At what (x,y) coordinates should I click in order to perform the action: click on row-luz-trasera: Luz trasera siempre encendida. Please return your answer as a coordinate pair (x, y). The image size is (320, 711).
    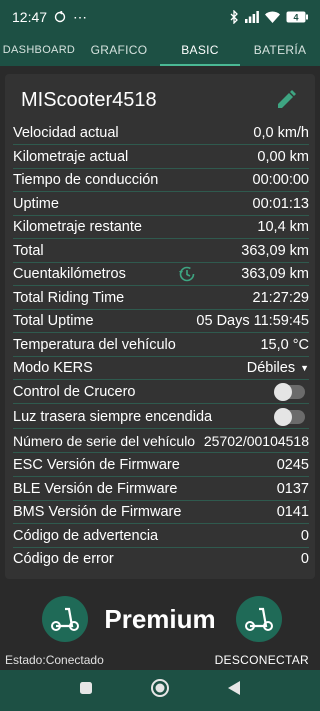
    Looking at the image, I should click on (161, 417).